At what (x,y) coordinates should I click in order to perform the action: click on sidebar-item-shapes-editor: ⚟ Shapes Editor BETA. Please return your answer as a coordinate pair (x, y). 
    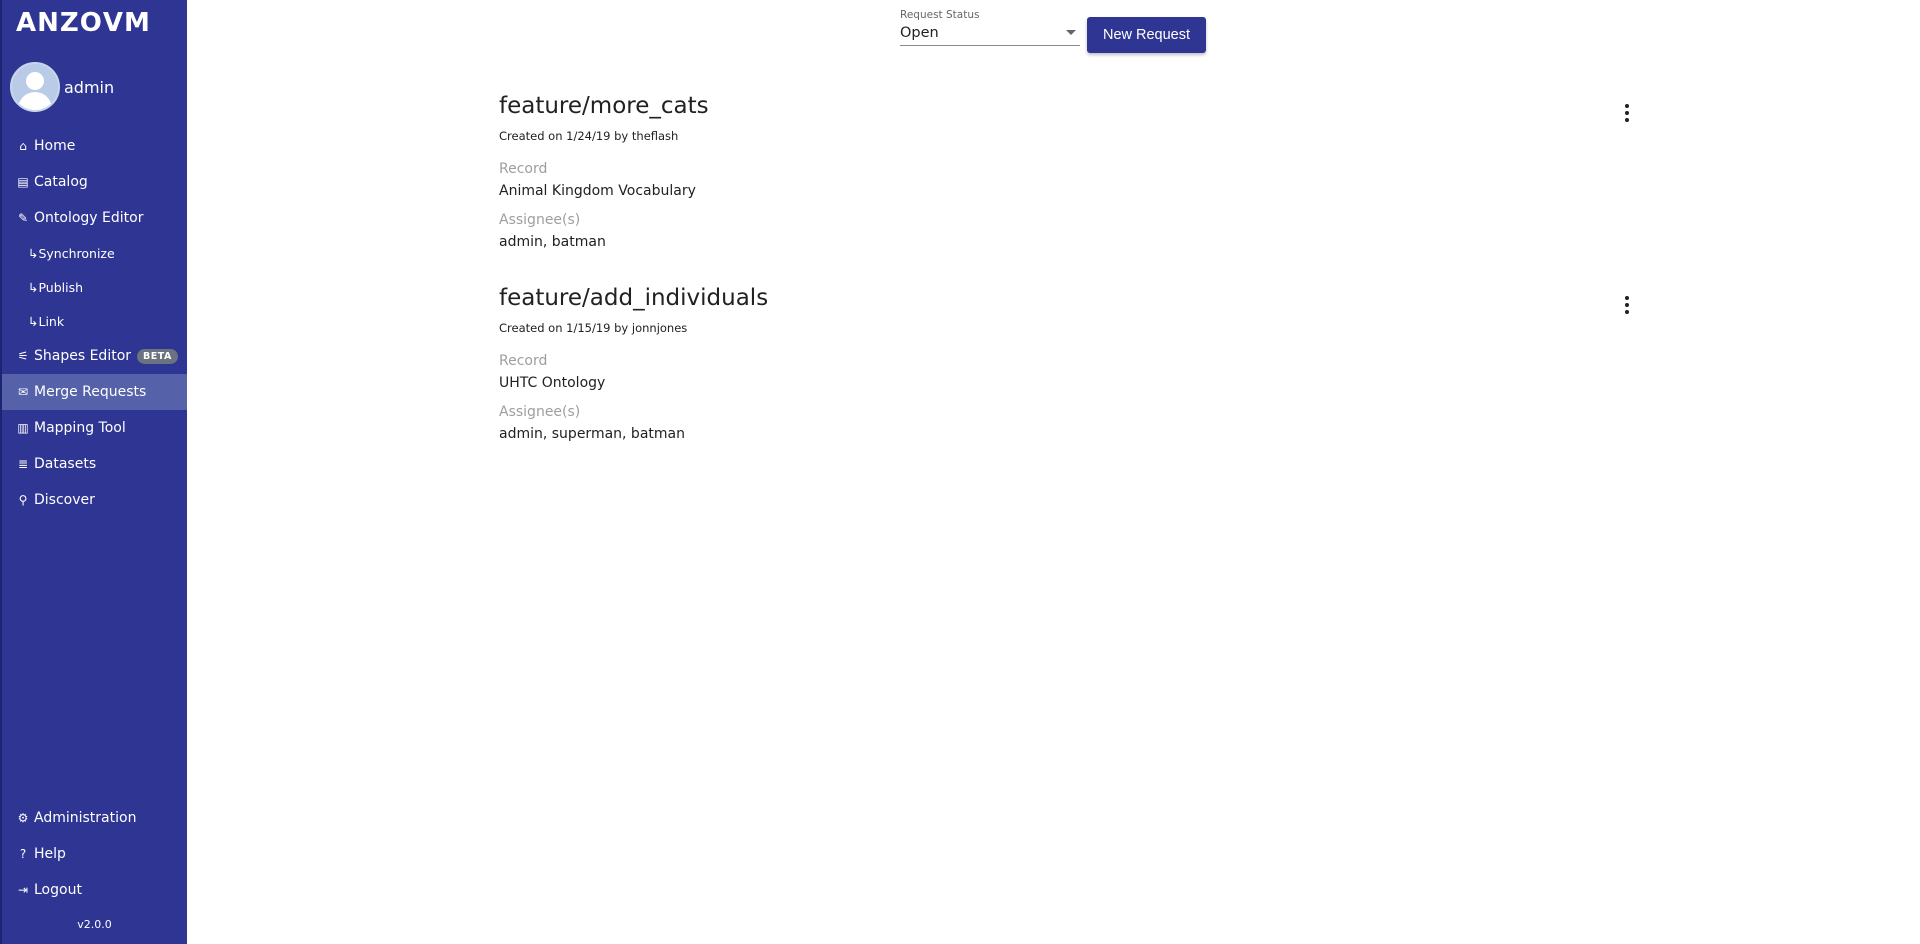
    Looking at the image, I should click on (94, 356).